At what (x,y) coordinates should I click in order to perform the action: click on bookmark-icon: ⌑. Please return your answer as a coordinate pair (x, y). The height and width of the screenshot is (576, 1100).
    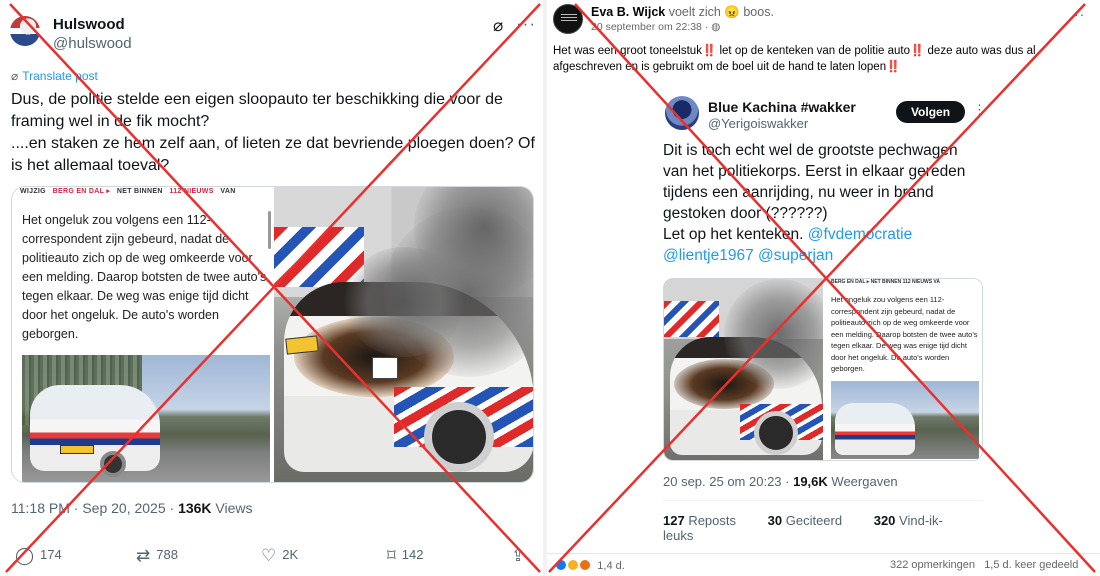
    Looking at the image, I should click on (391, 555).